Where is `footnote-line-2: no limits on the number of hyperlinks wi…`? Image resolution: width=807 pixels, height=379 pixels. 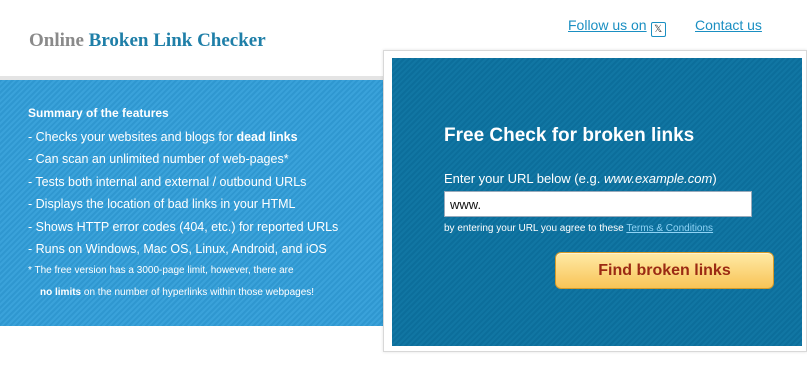 footnote-line-2: no limits on the number of hyperlinks wi… is located at coordinates (206, 293).